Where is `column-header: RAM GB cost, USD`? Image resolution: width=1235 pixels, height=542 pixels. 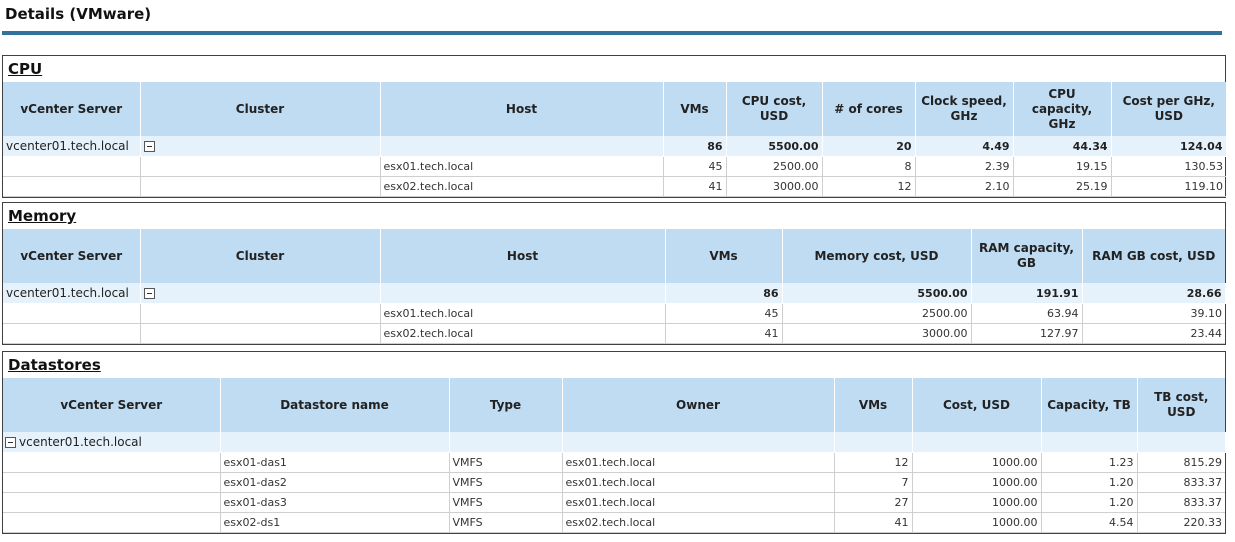
column-header: RAM GB cost, USD is located at coordinates (1153, 256).